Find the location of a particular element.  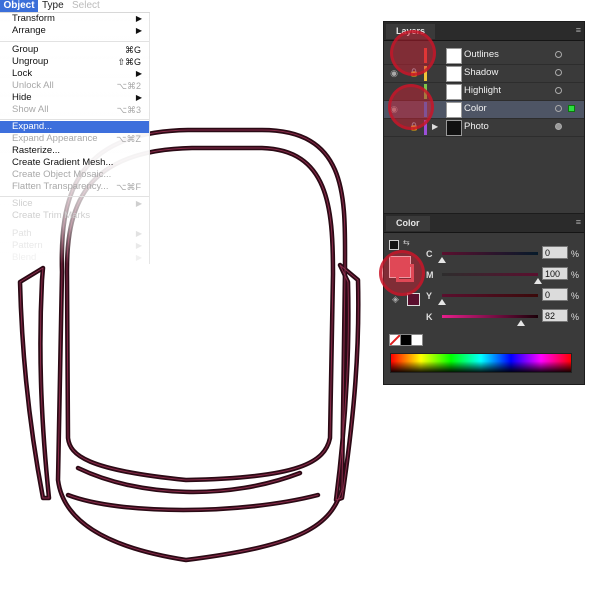

layer-name: Shadow is located at coordinates (481, 72).